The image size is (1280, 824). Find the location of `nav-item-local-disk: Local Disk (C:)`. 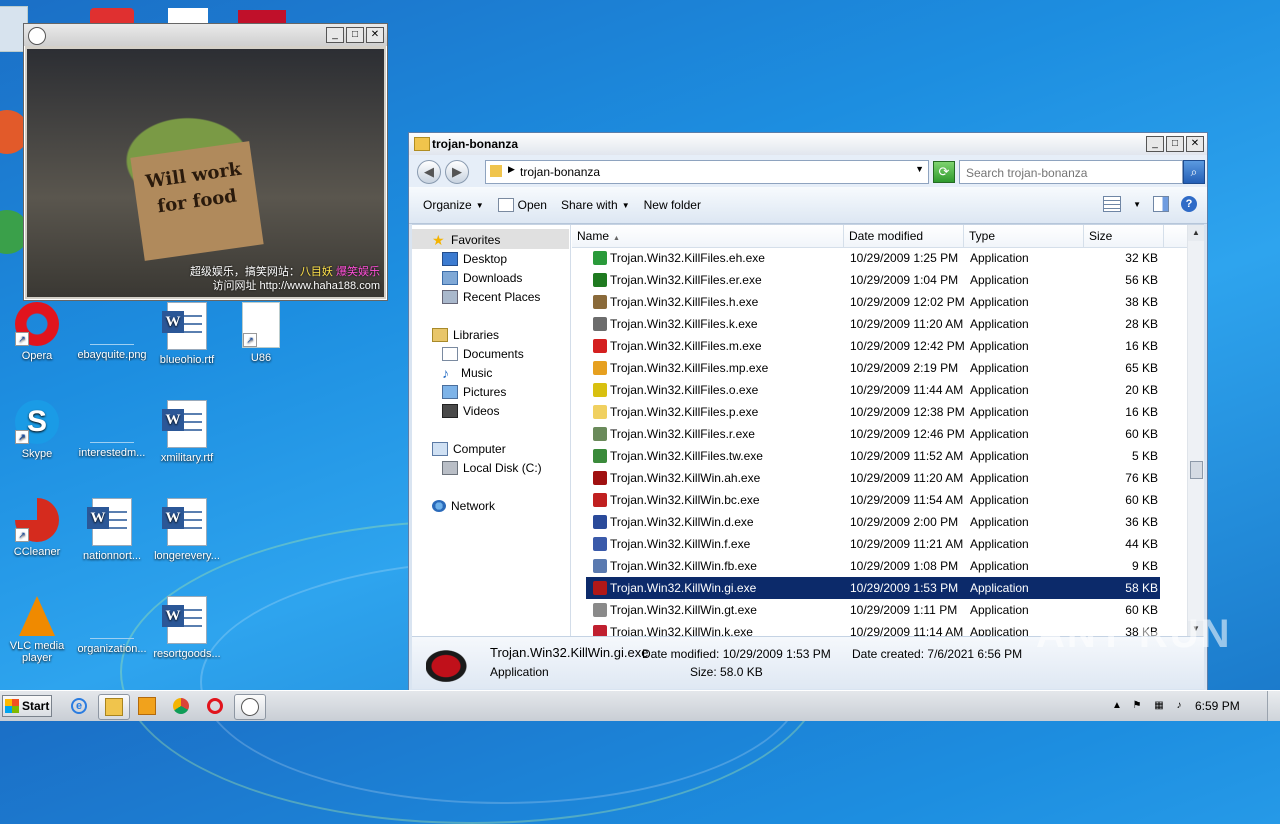

nav-item-local-disk: Local Disk (C:) is located at coordinates (492, 467).